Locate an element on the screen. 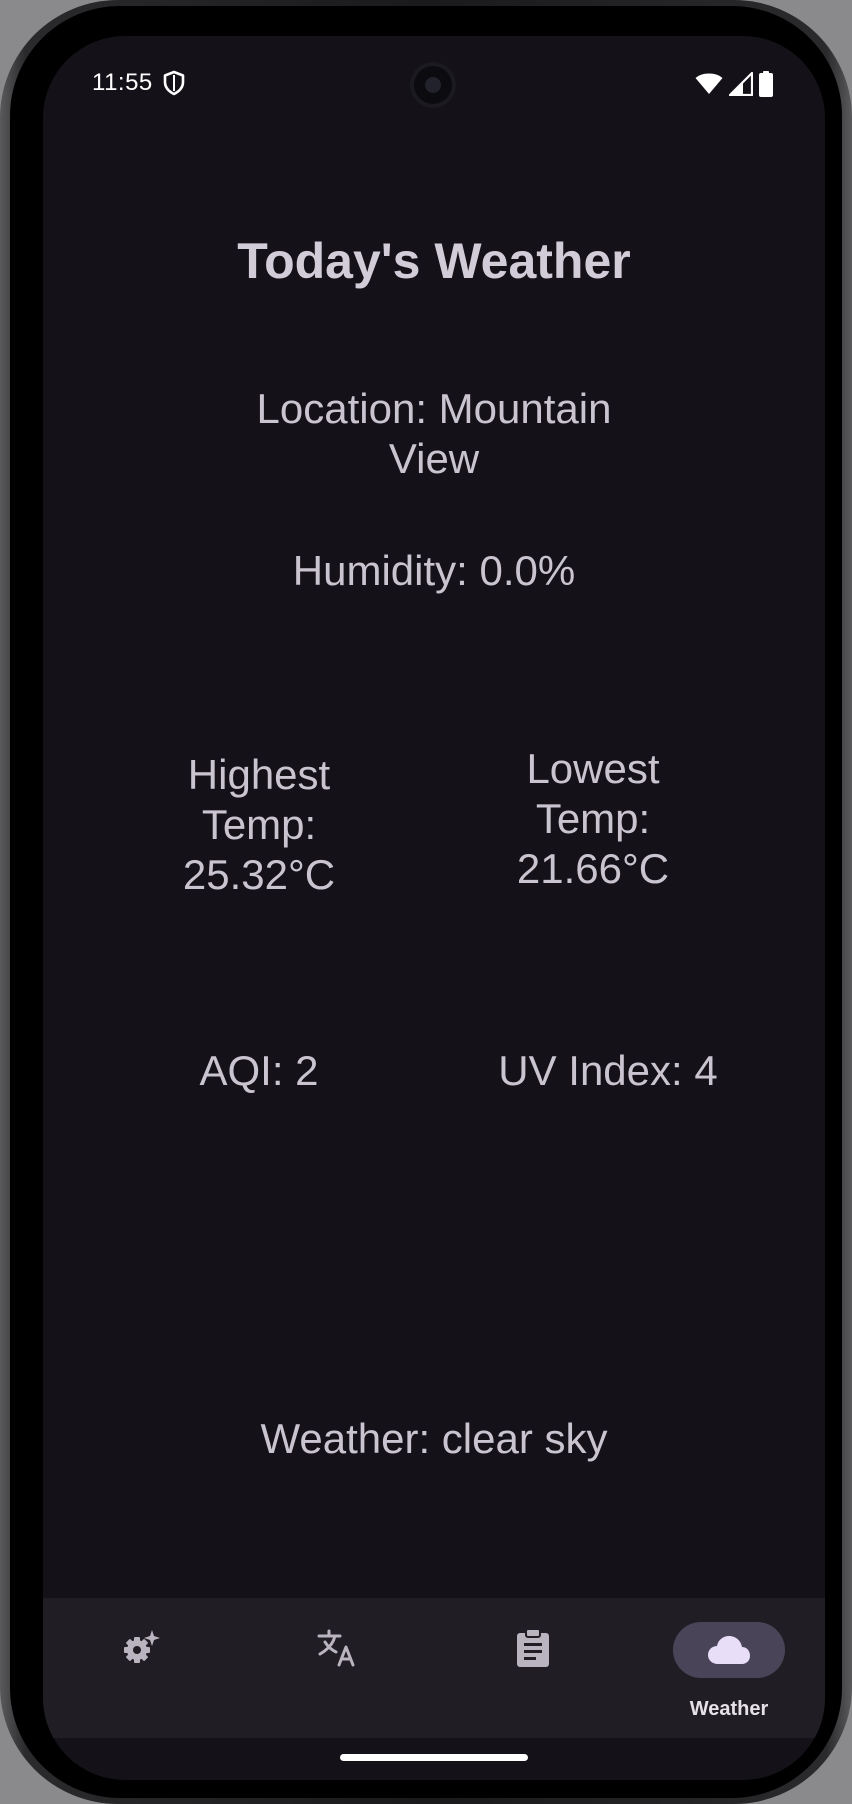 The width and height of the screenshot is (852, 1804). nav-item-settings is located at coordinates (141, 1668).